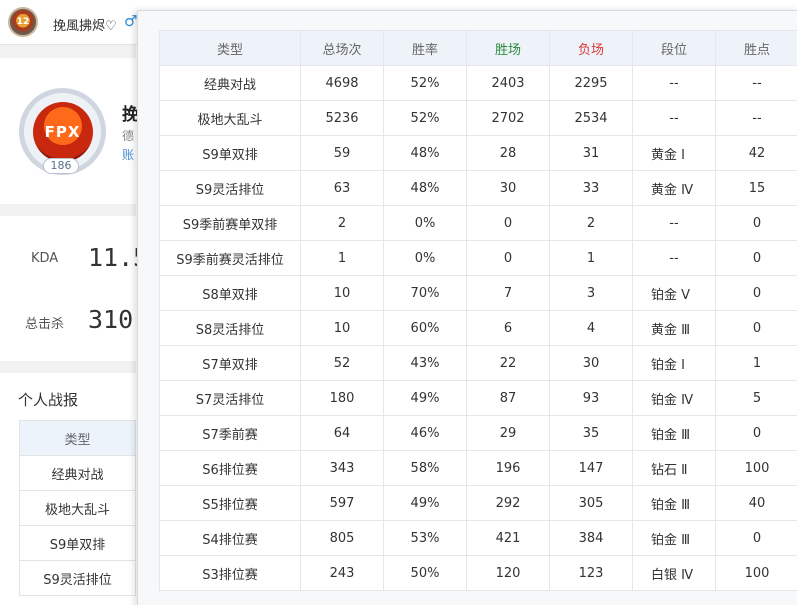 The height and width of the screenshot is (605, 797). Describe the element at coordinates (230, 433) in the screenshot. I see `cell-type: S7季前赛` at that location.